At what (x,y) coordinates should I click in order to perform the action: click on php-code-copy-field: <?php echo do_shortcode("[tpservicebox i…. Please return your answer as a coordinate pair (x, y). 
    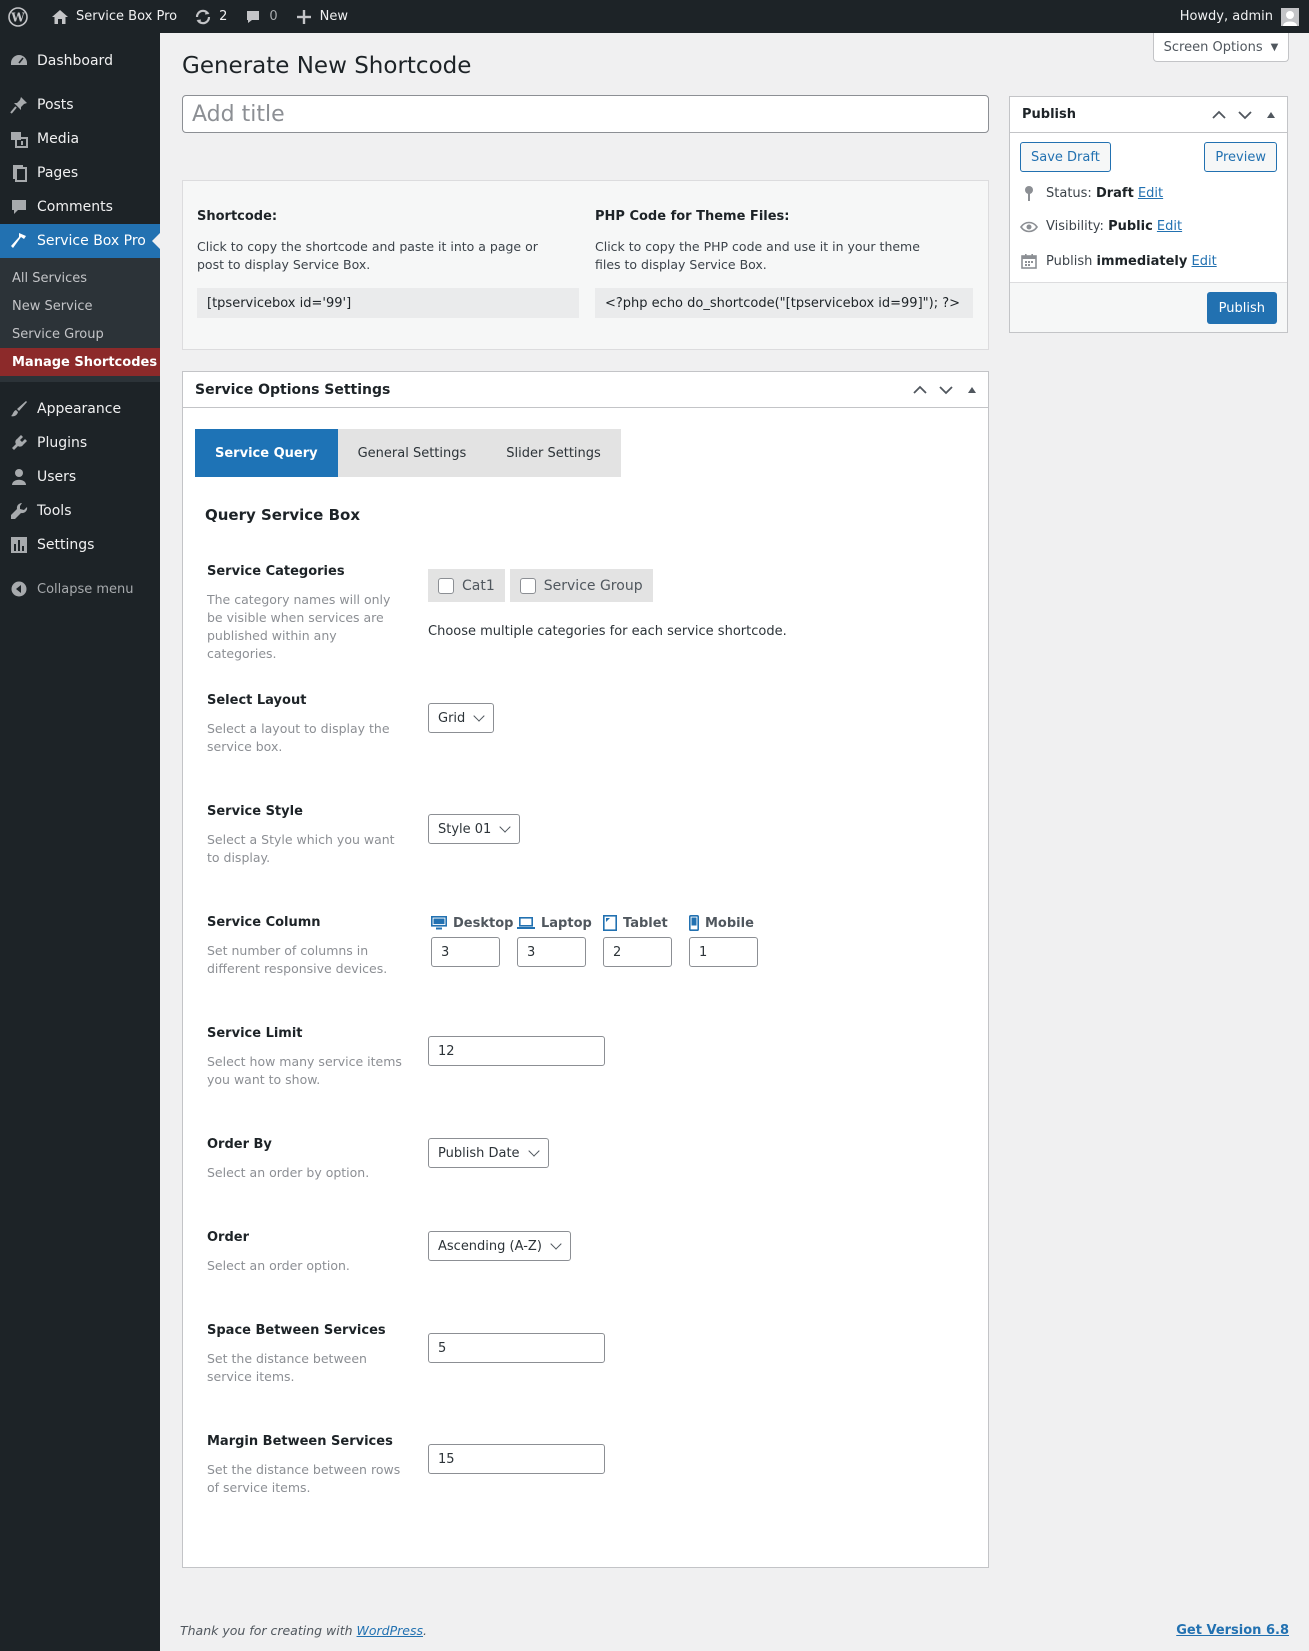
    Looking at the image, I should click on (784, 303).